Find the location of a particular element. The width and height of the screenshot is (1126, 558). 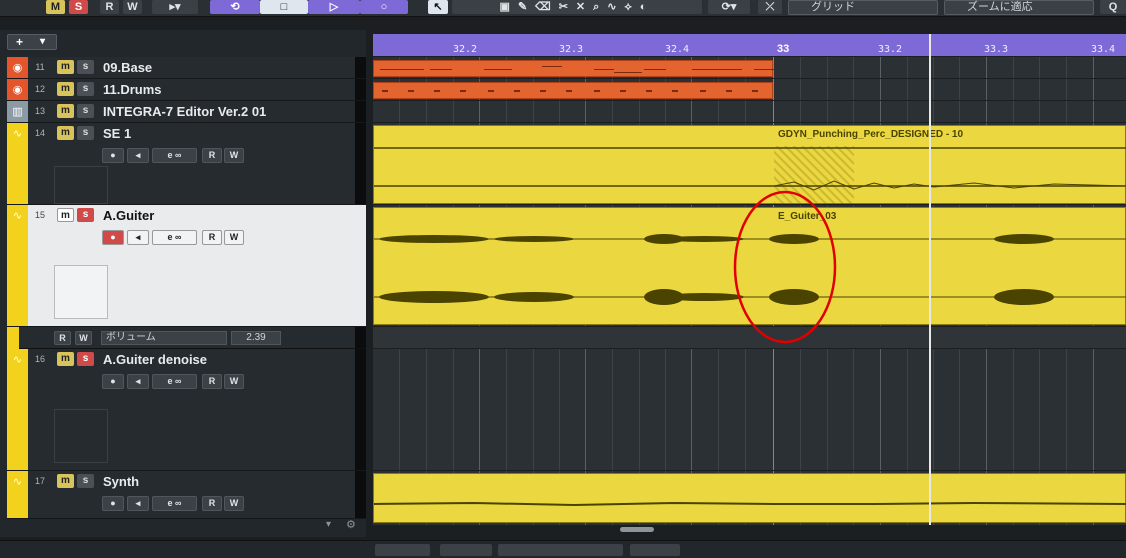

add-icon: + is located at coordinates (20, 42).